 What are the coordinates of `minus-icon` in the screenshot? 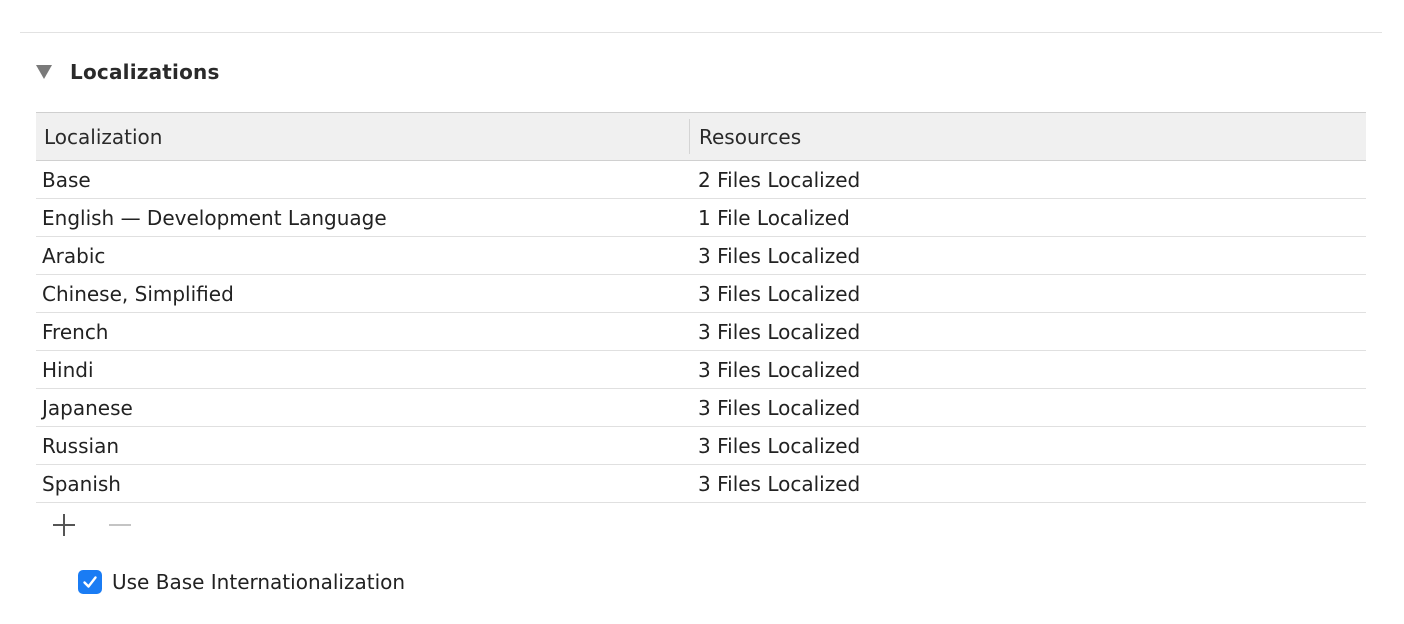 It's located at (120, 525).